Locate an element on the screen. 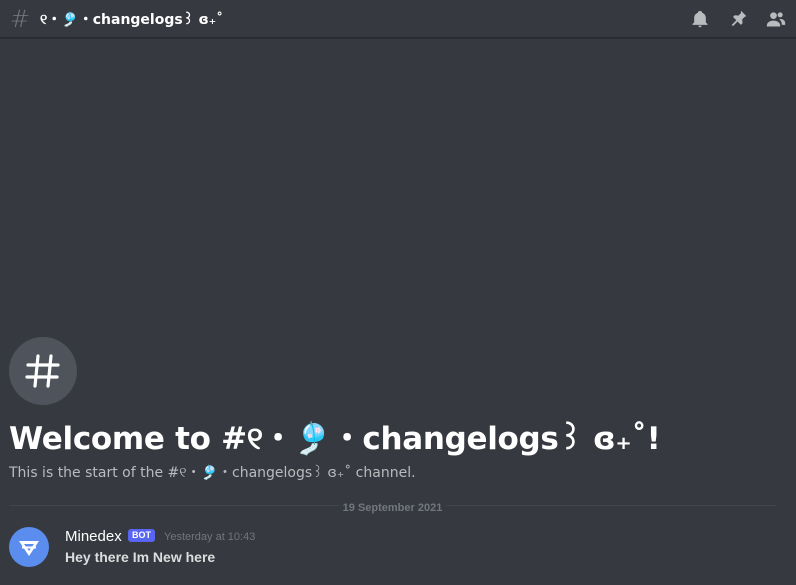 The width and height of the screenshot is (796, 585). pin-icon is located at coordinates (738, 19).